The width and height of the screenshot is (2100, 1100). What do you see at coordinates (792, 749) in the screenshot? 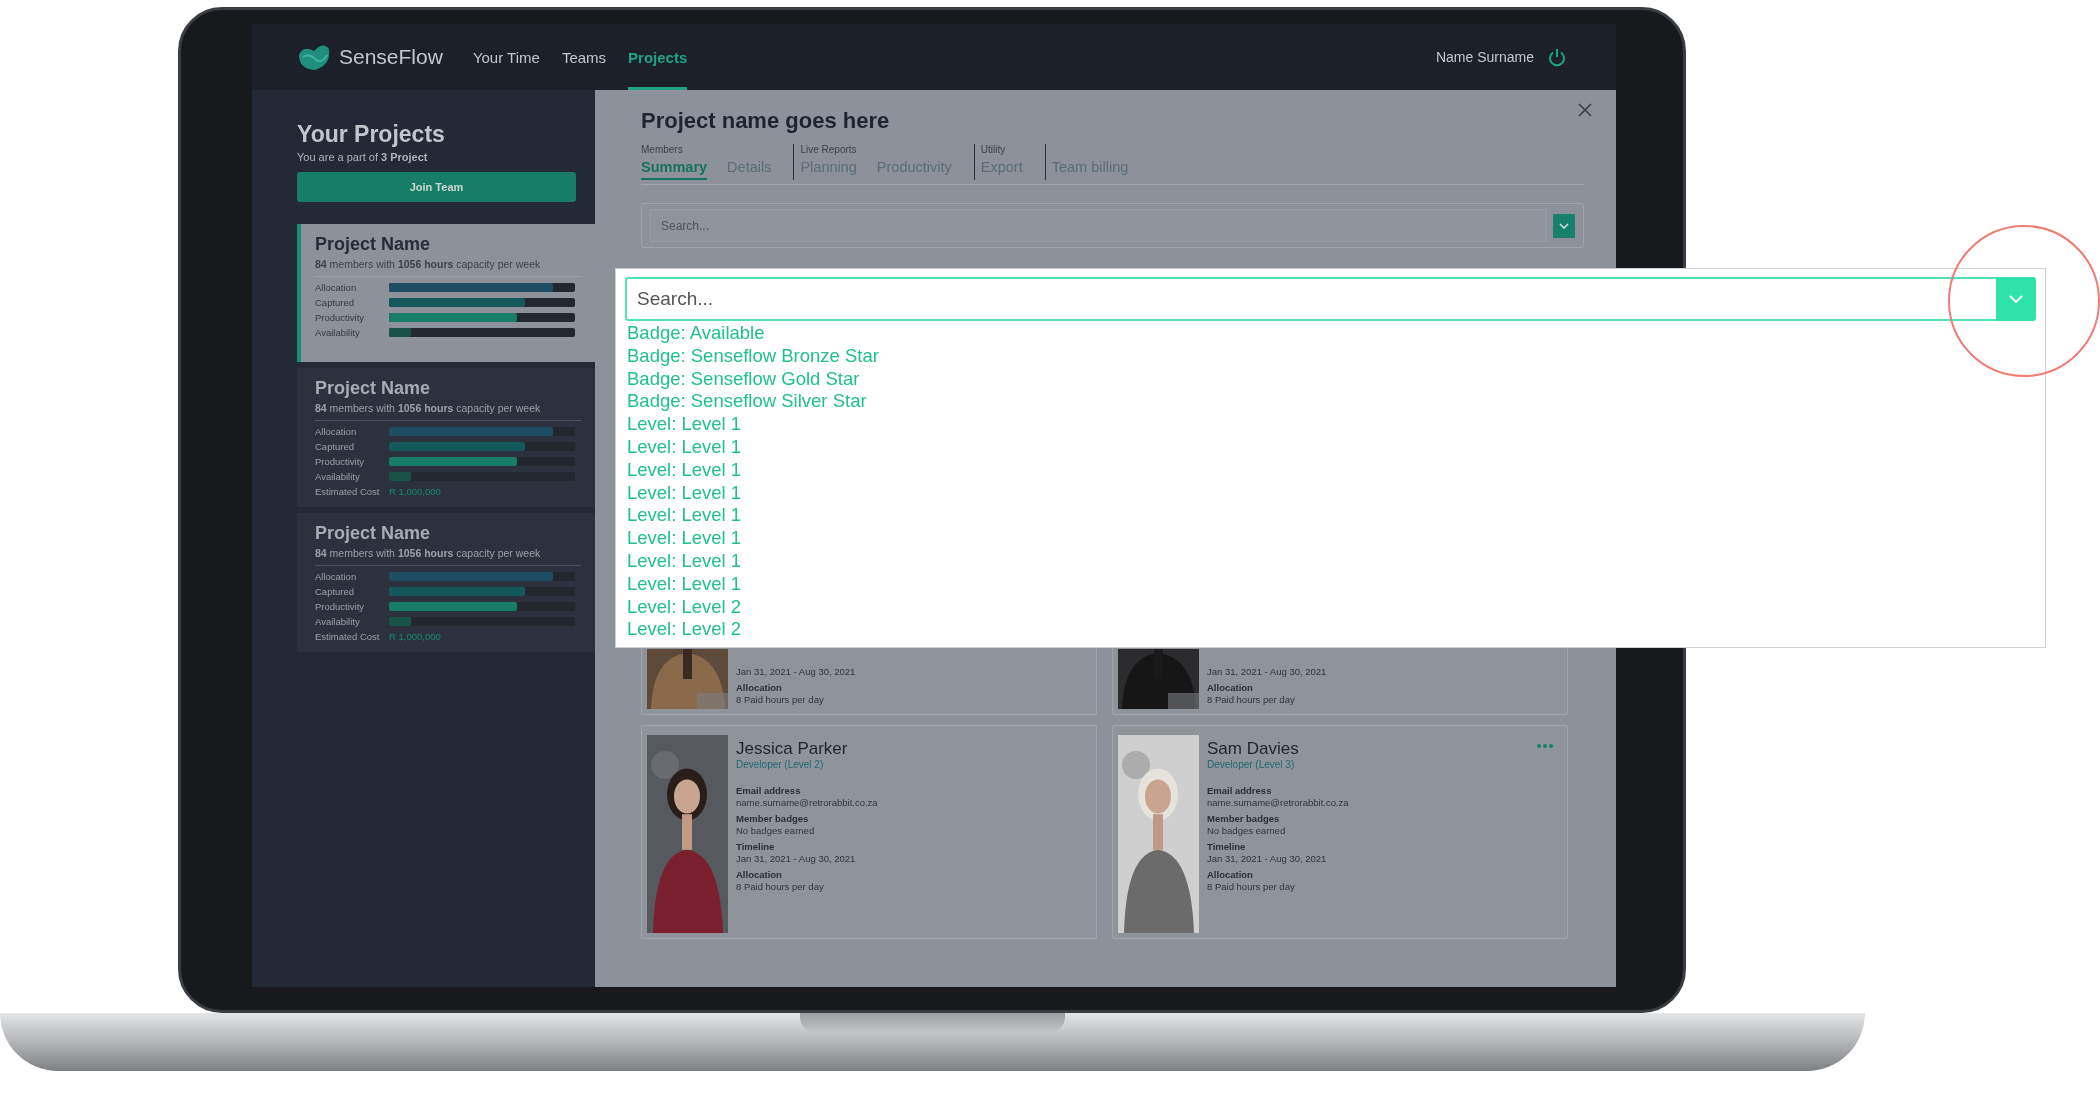
I see `member-name: Jessica Parker` at bounding box center [792, 749].